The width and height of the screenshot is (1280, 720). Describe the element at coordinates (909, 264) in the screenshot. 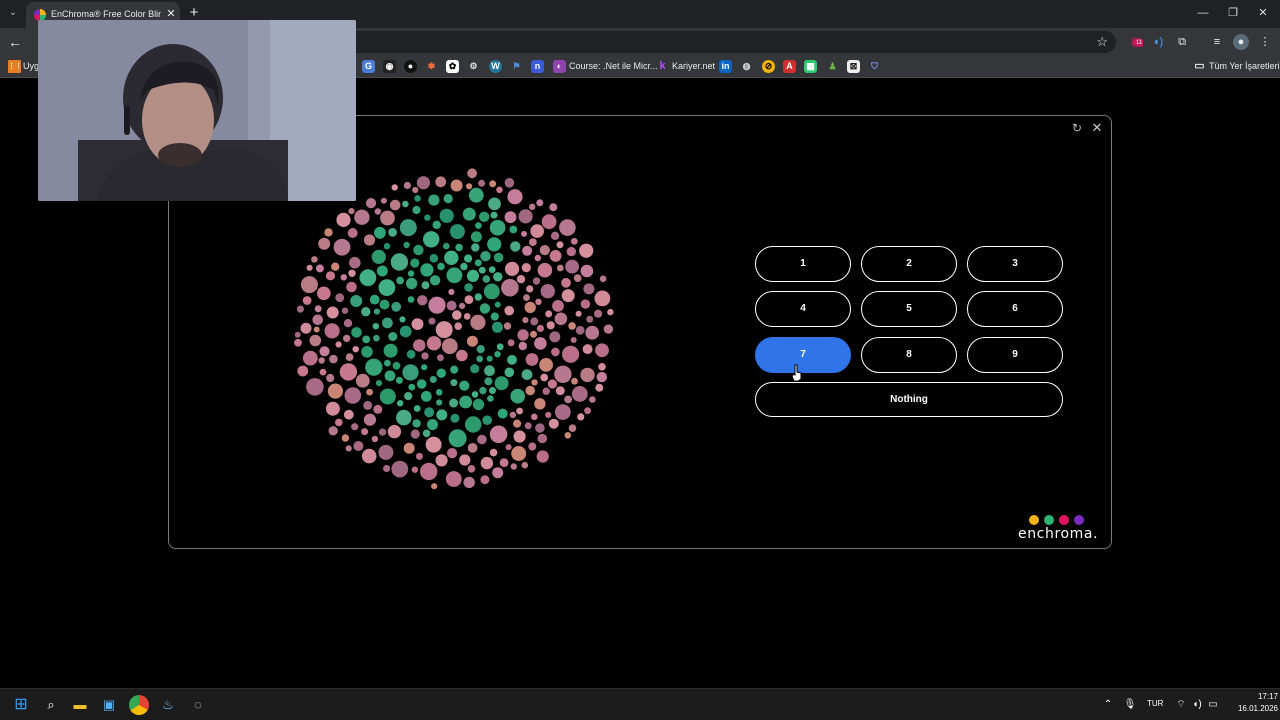

I see `answer-button-2: 2` at that location.